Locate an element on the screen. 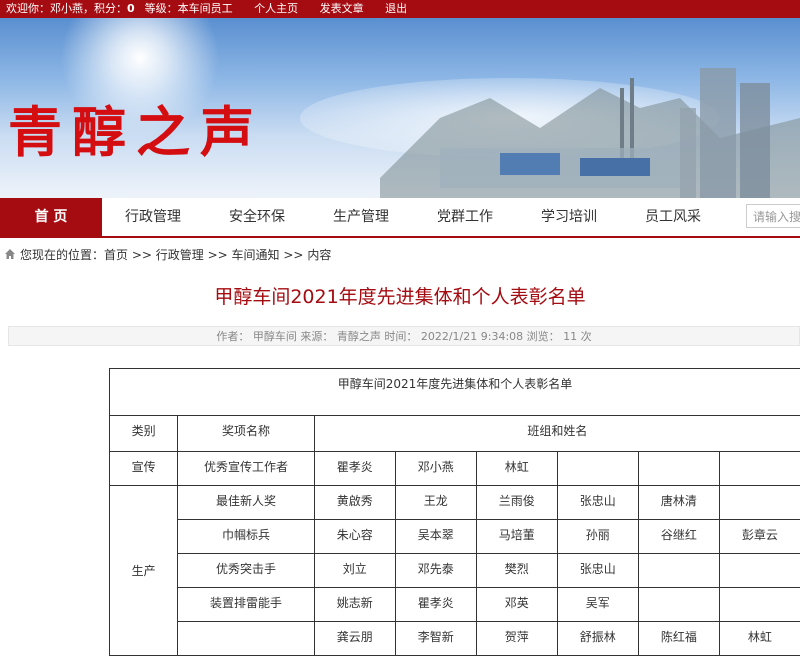 This screenshot has height=656, width=800. award-cell: 优秀突击手 is located at coordinates (246, 571).